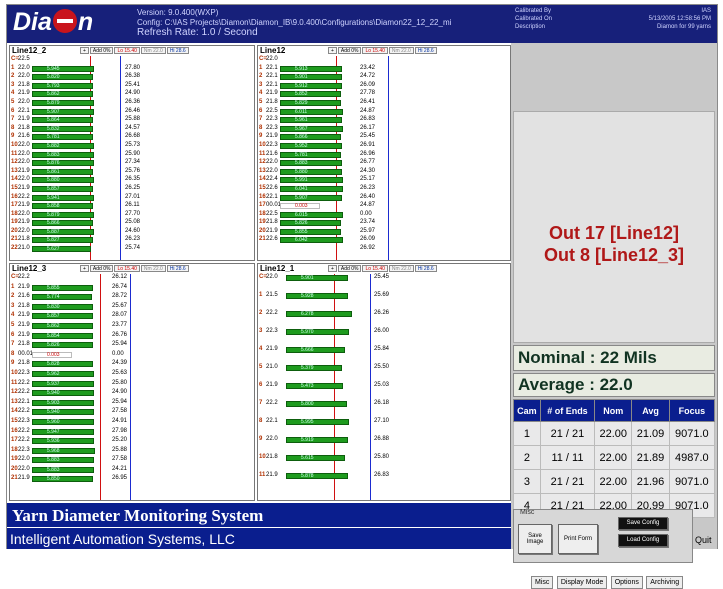  What do you see at coordinates (384, 180) in the screenshot?
I see `table-row: 14 22.4 5.991 25.17` at bounding box center [384, 180].